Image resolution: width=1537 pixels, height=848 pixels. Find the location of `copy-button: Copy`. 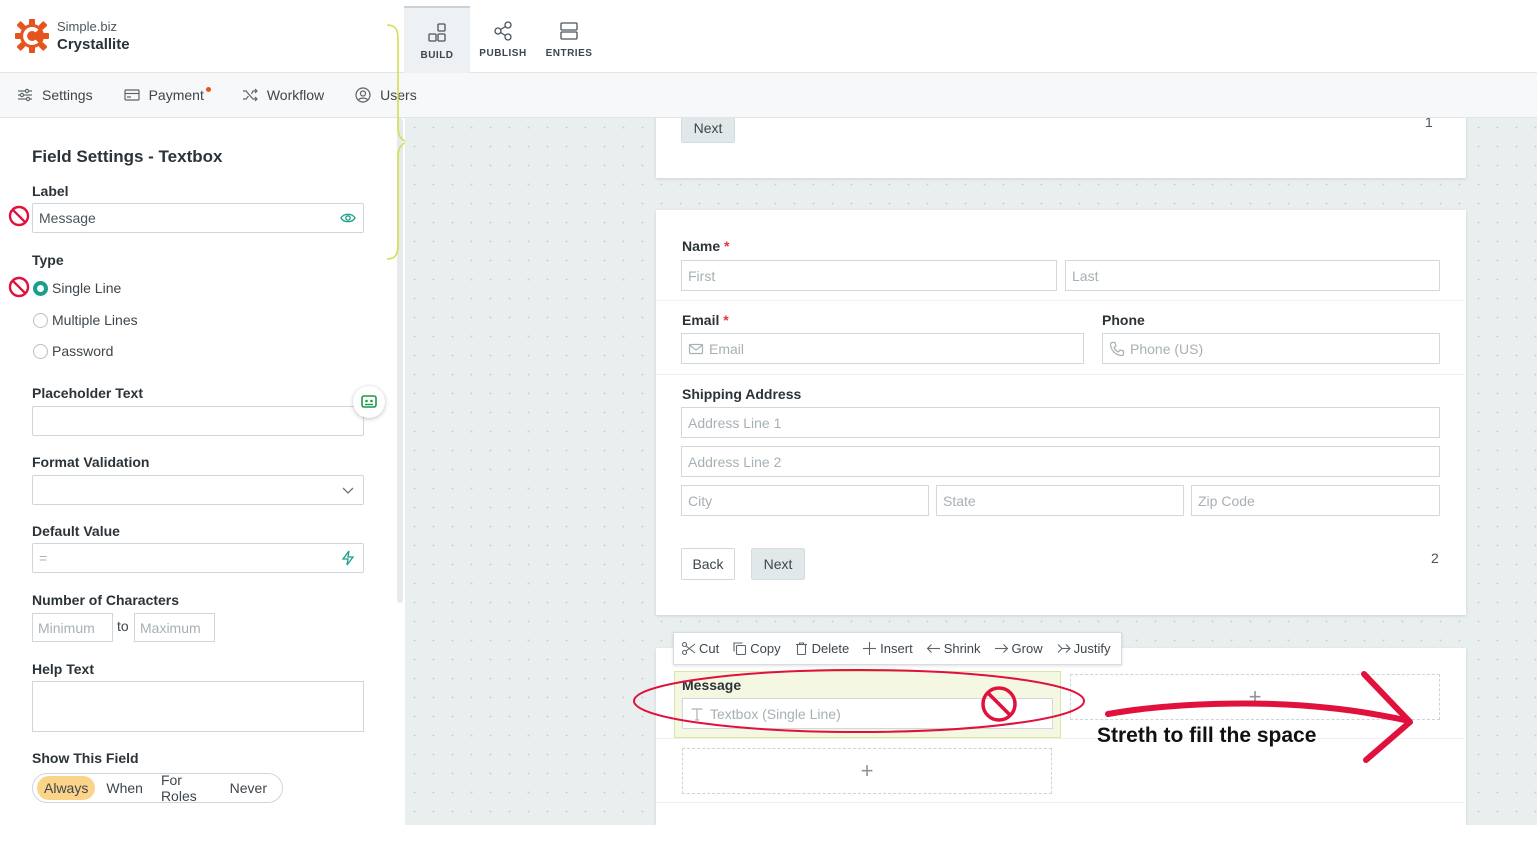

copy-button: Copy is located at coordinates (756, 648).